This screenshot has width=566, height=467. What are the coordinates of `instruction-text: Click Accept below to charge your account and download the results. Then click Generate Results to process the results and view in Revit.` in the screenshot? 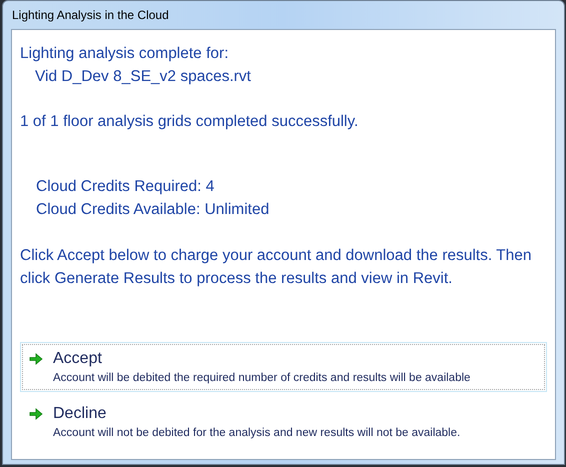 It's located at (276, 267).